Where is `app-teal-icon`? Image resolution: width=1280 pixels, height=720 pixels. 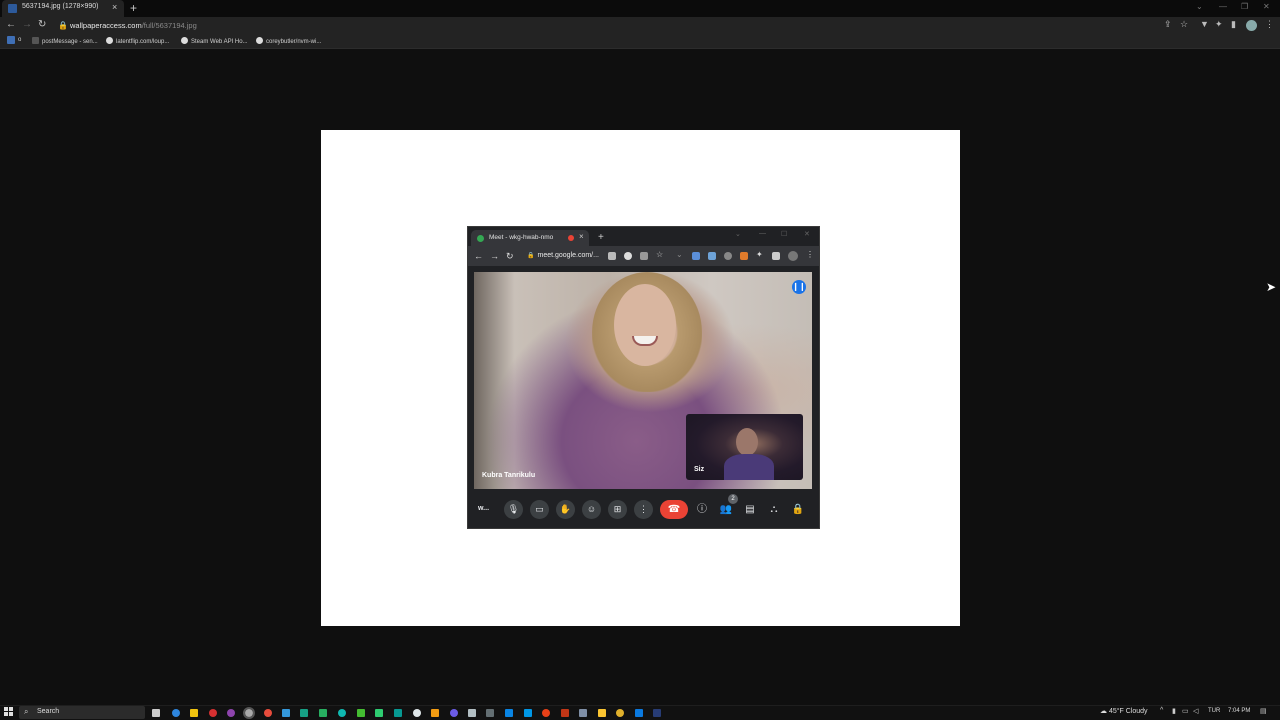
app-teal-icon is located at coordinates (304, 713).